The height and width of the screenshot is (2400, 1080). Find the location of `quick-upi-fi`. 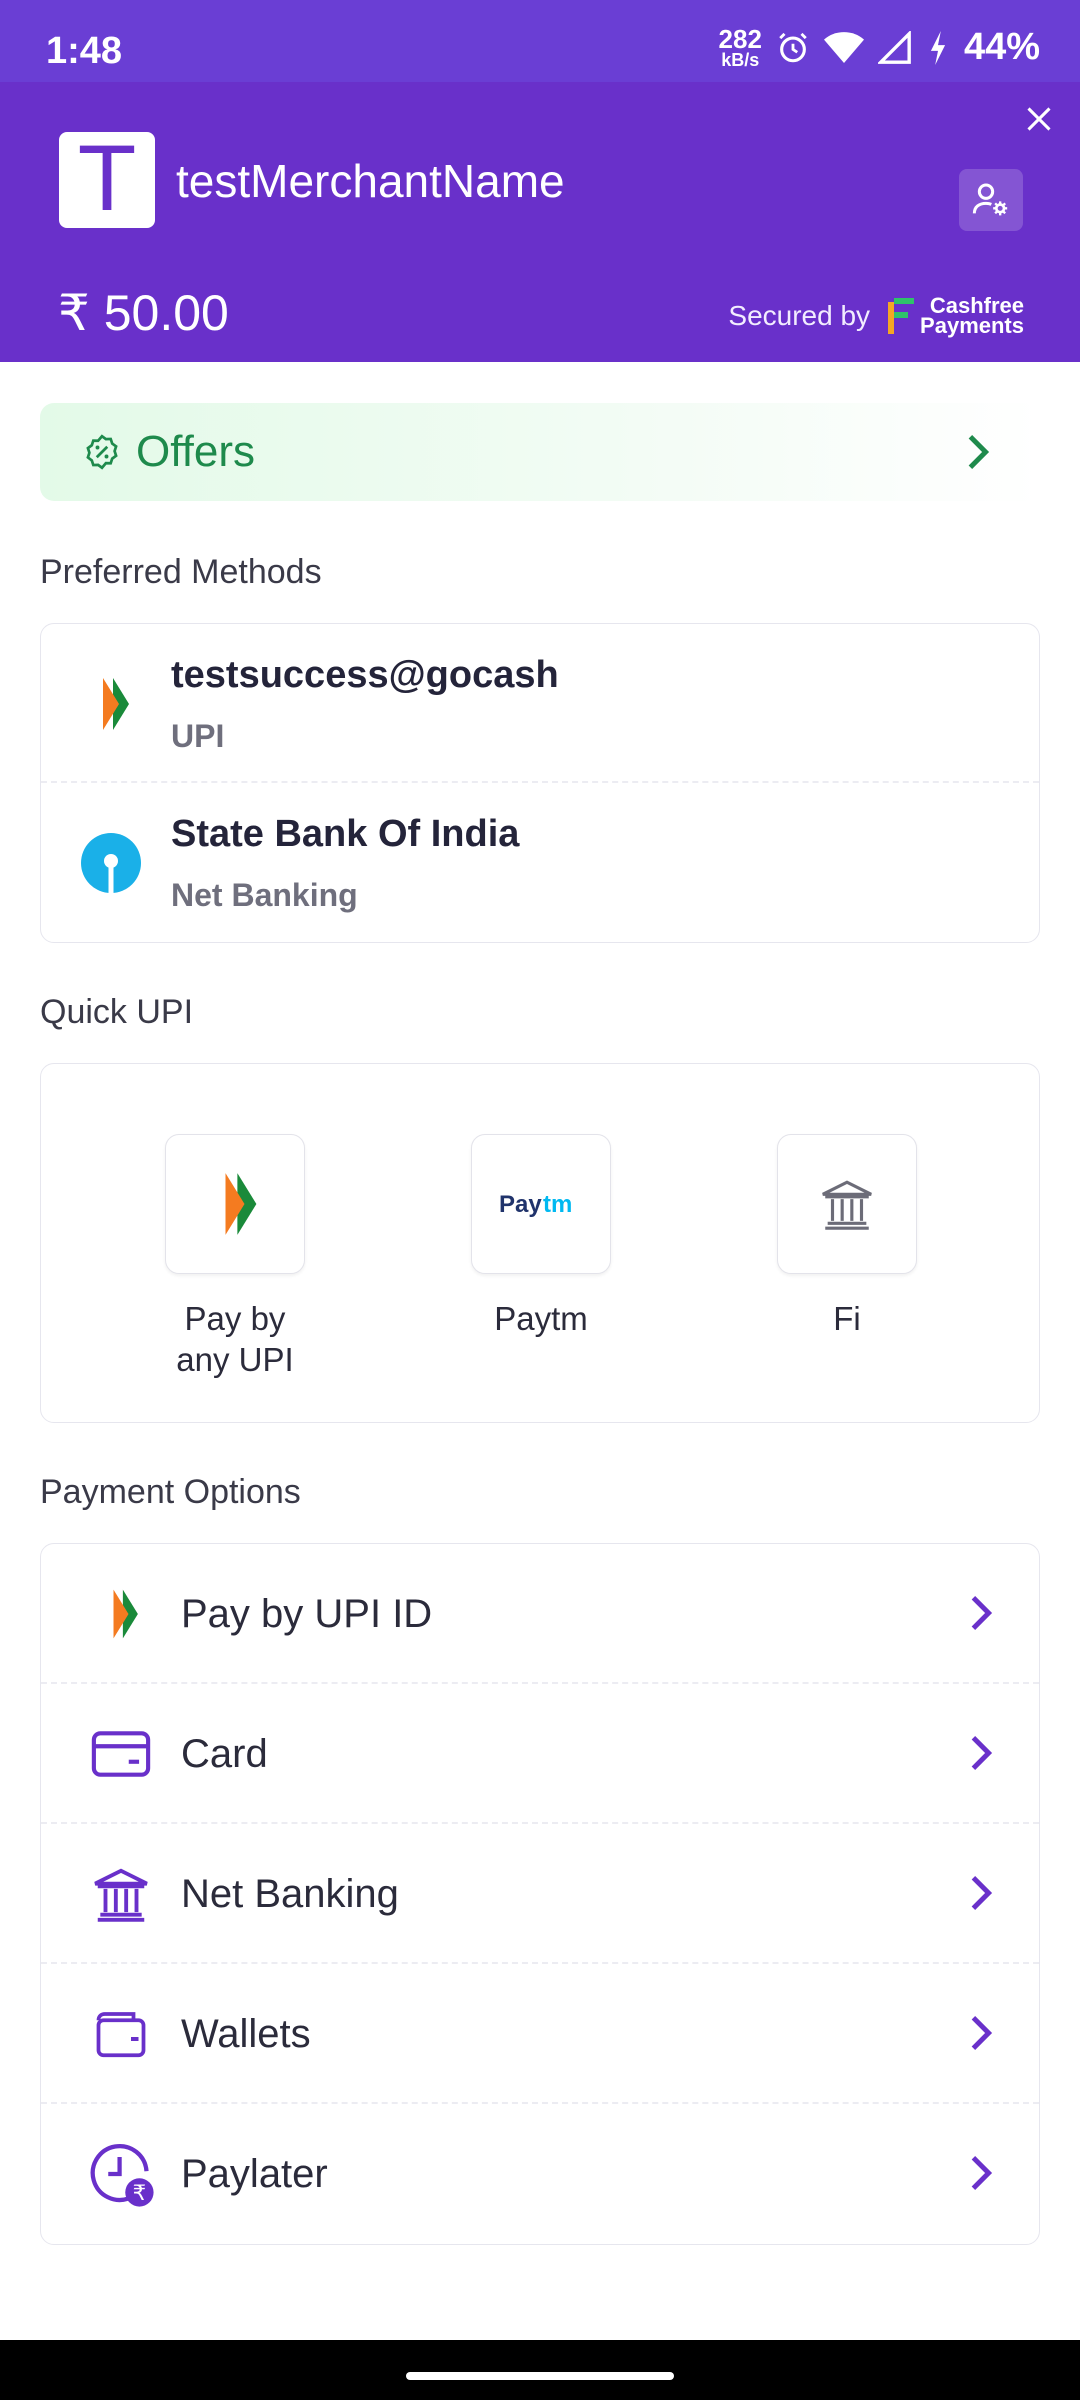

quick-upi-fi is located at coordinates (847, 1204).